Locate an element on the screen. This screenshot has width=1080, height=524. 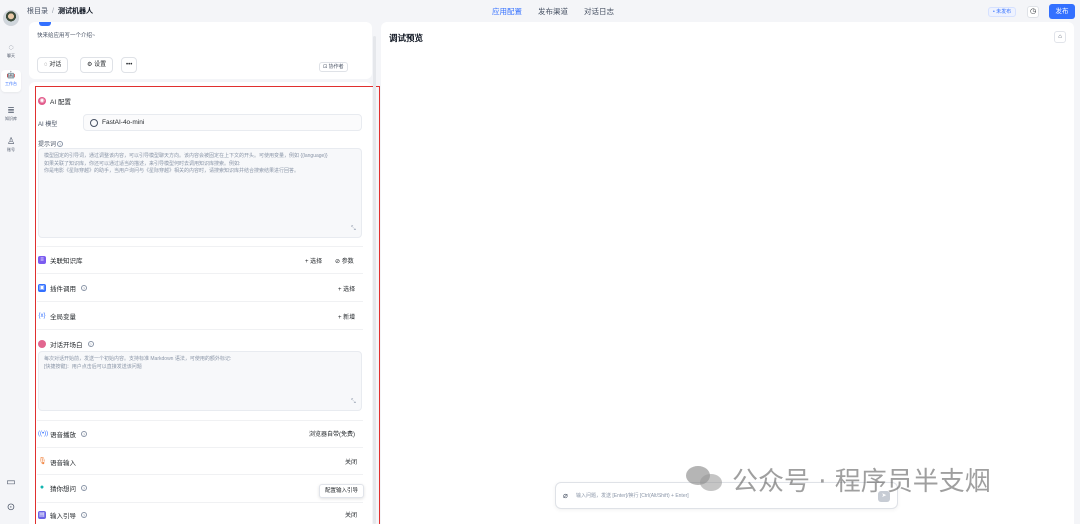
rail-item-account: ♙ 账号 is located at coordinates (11, 147).